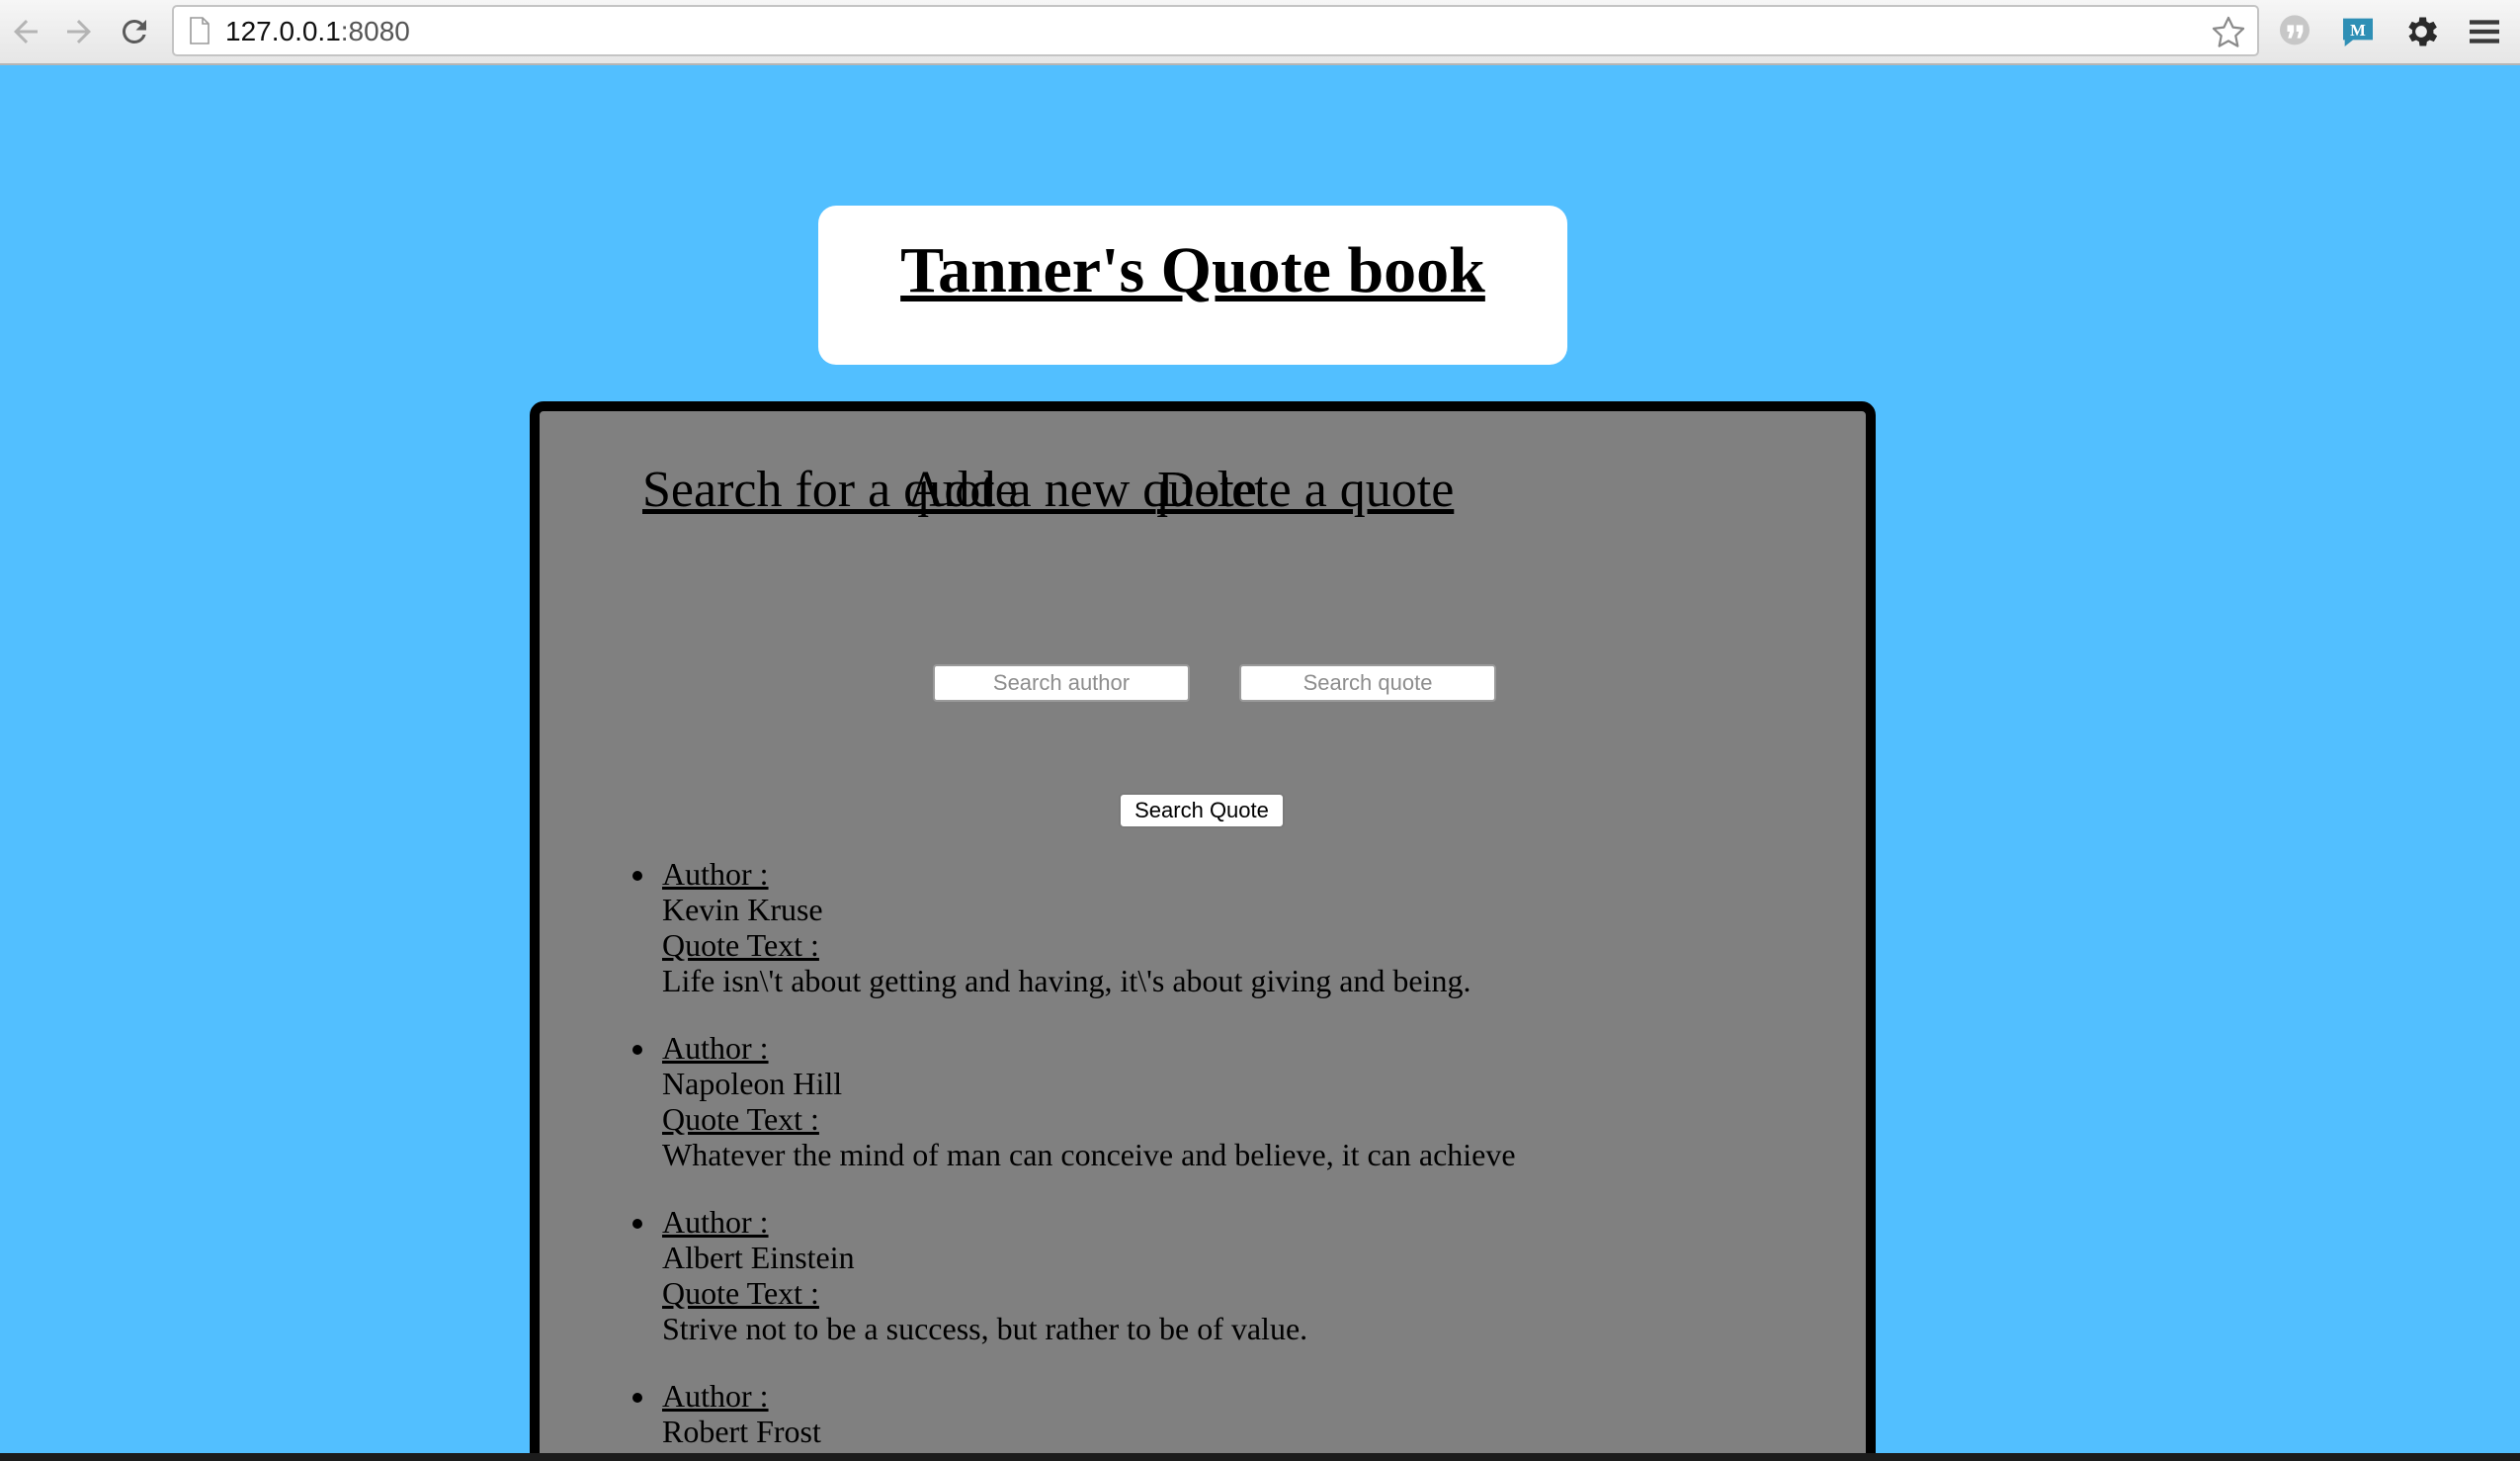  What do you see at coordinates (1215, 31) in the screenshot?
I see `address-bar: 127.0.0.1:8080` at bounding box center [1215, 31].